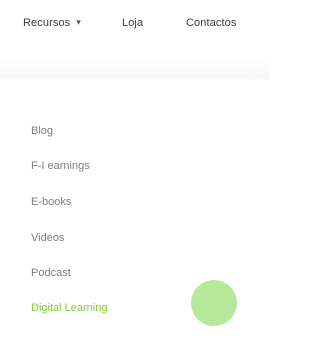 This screenshot has height=340, width=320. I want to click on menu-item-digital-learning: Digital Learning, so click(69, 308).